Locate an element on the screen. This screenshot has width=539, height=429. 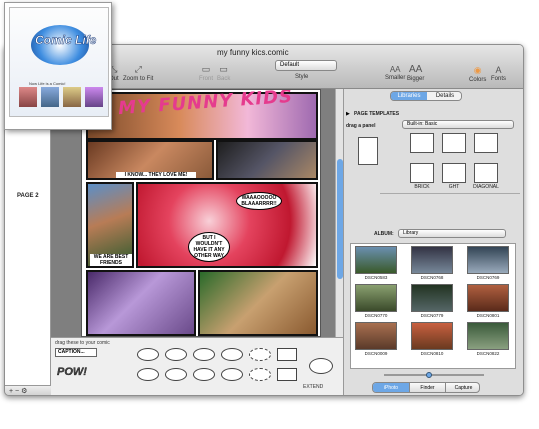
photo-name: DSCN0770 is located at coordinates (376, 315).